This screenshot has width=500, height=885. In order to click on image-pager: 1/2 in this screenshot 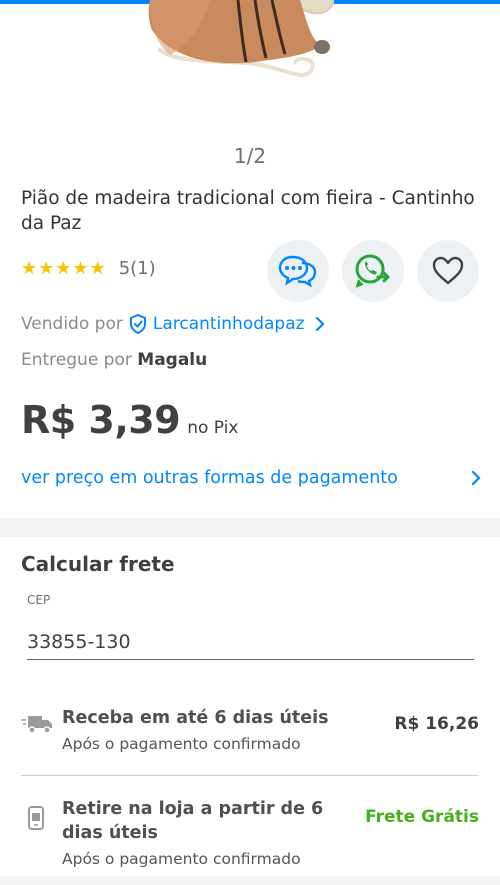, I will do `click(250, 156)`.